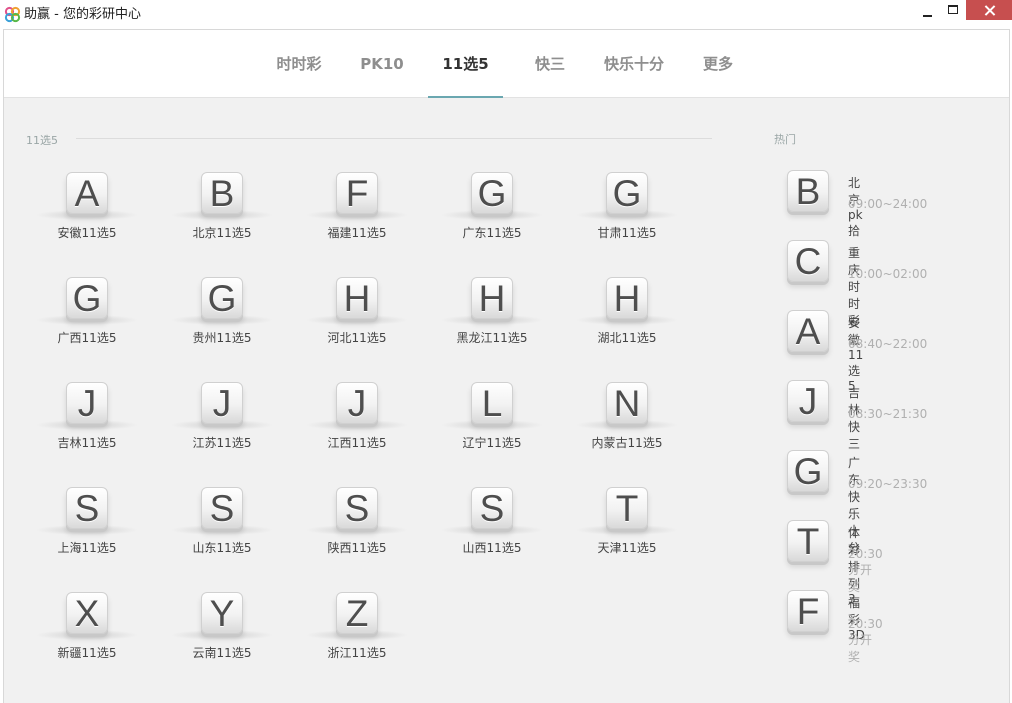 This screenshot has width=1012, height=703. I want to click on minimize-button, so click(927, 11).